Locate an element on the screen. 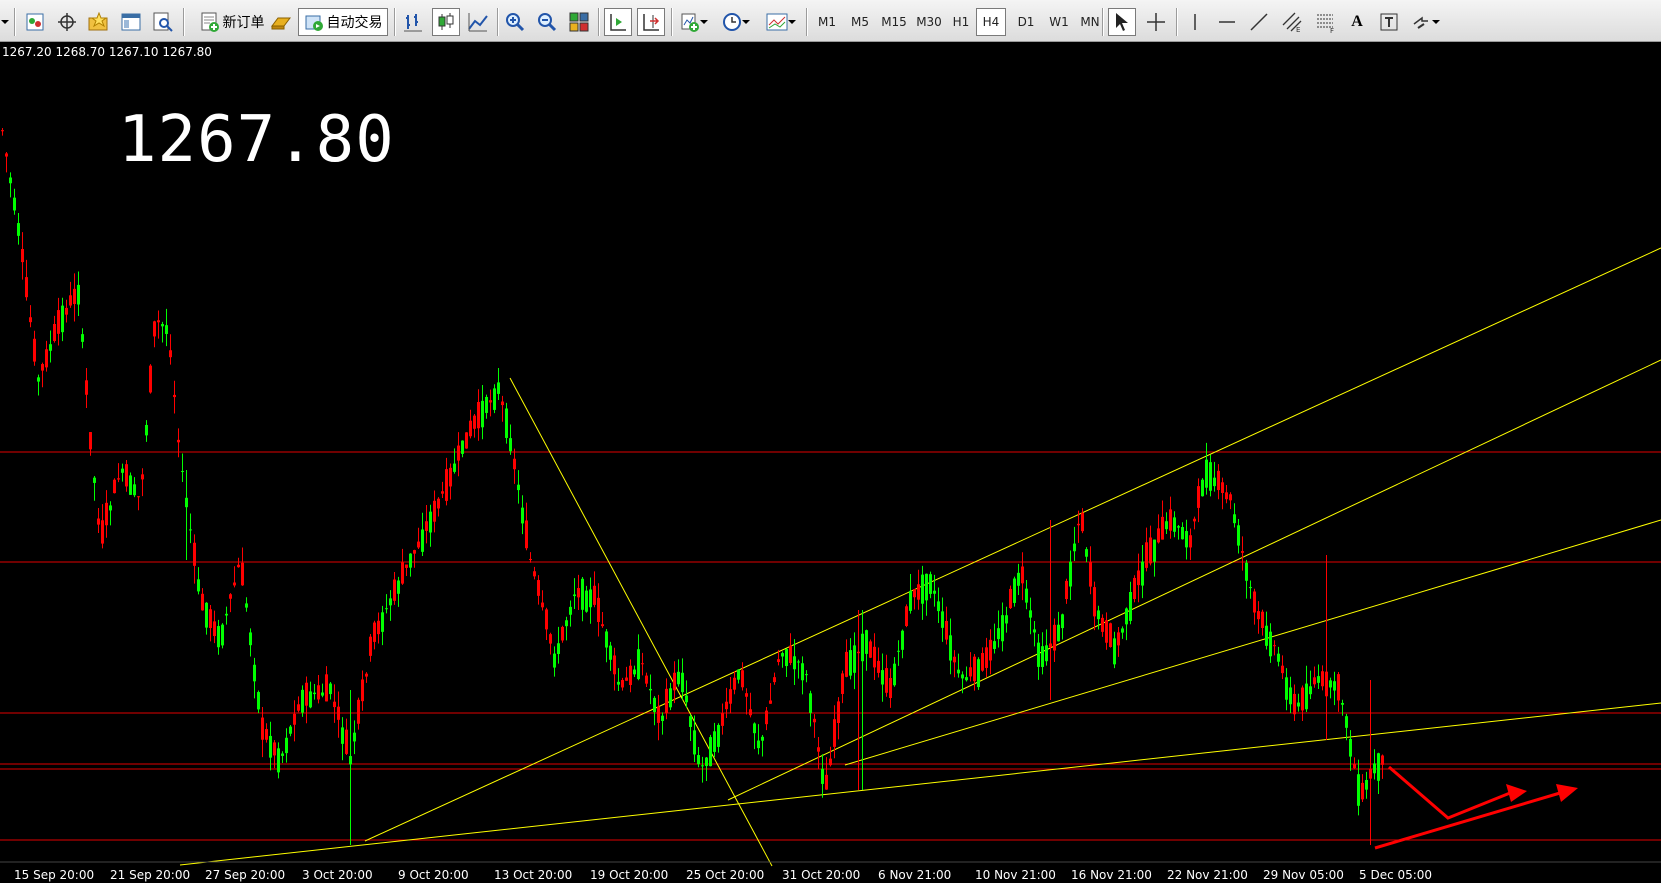 Image resolution: width=1661 pixels, height=883 pixels. crosshair-tool-button is located at coordinates (1156, 22).